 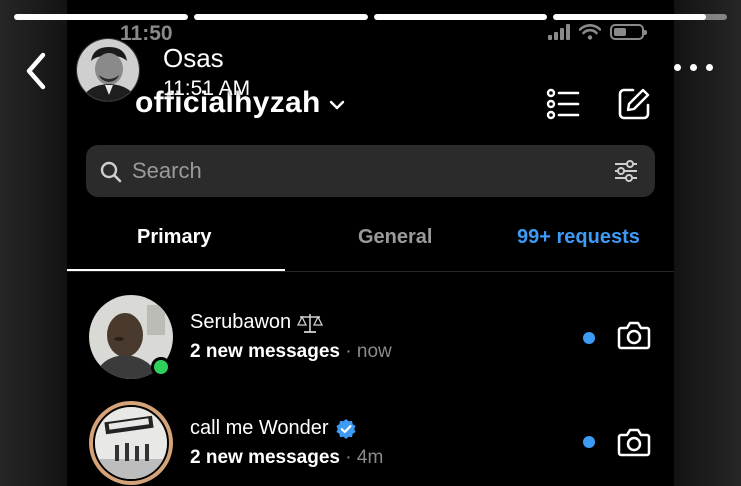 I want to click on more-horizontal-icon, so click(x=693, y=67).